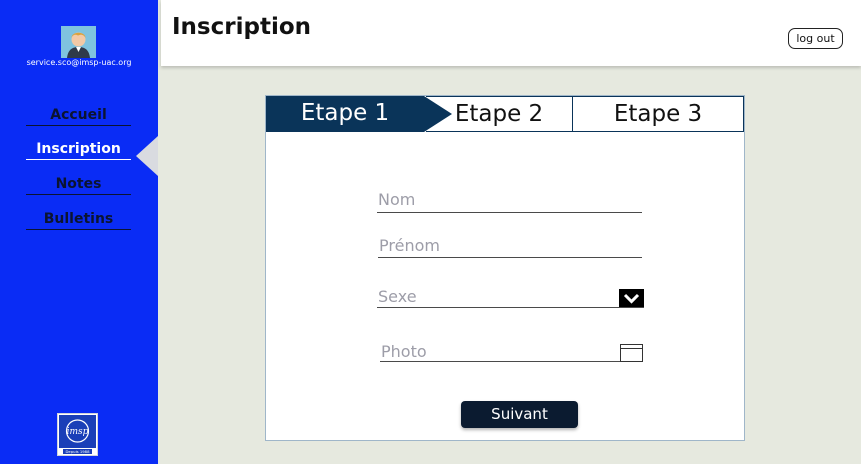  Describe the element at coordinates (499, 114) in the screenshot. I see `step-2-tab: Etape 2` at that location.